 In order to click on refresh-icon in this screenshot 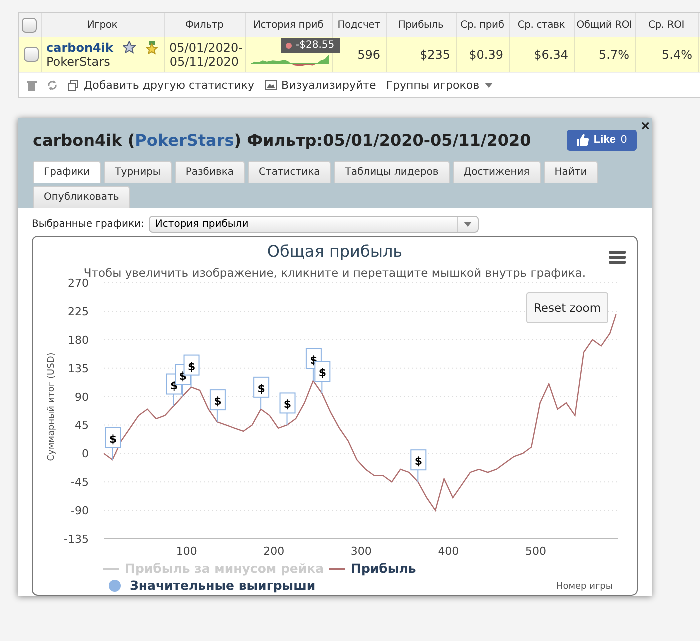, I will do `click(52, 85)`.